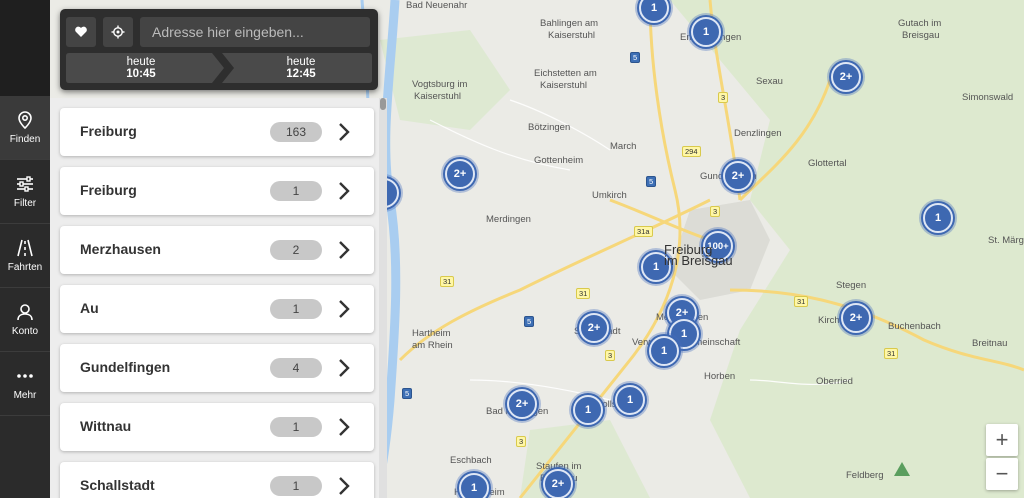 The image size is (1024, 498). I want to click on more-dots-icon, so click(25, 376).